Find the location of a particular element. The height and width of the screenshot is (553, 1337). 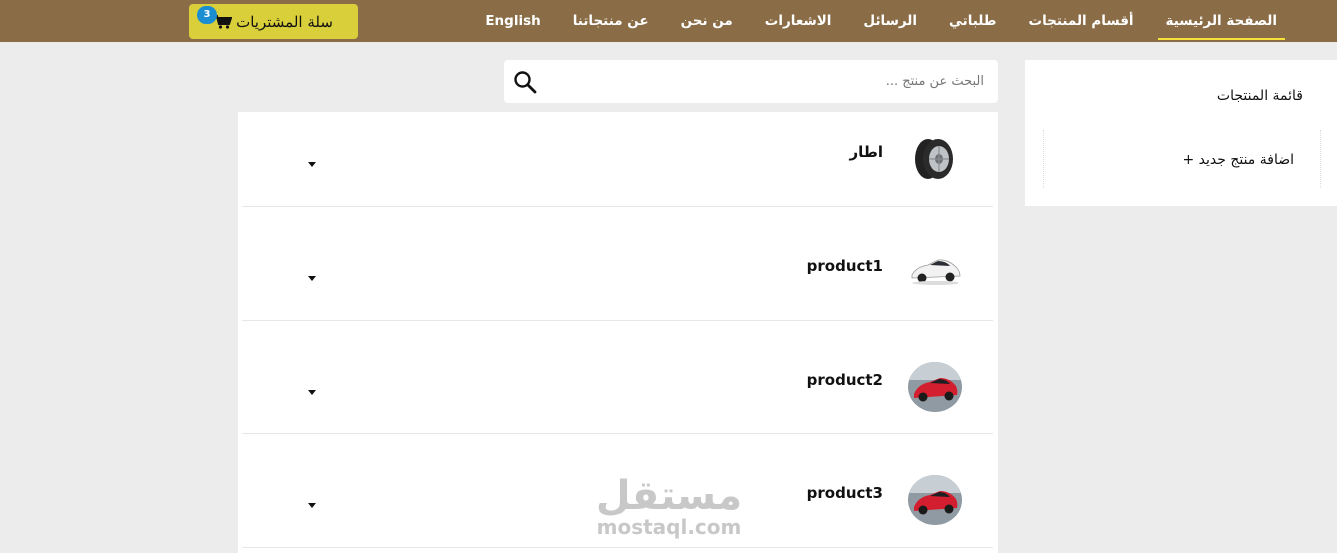

nav-item-about-products: عن منتجاتنا is located at coordinates (611, 21).